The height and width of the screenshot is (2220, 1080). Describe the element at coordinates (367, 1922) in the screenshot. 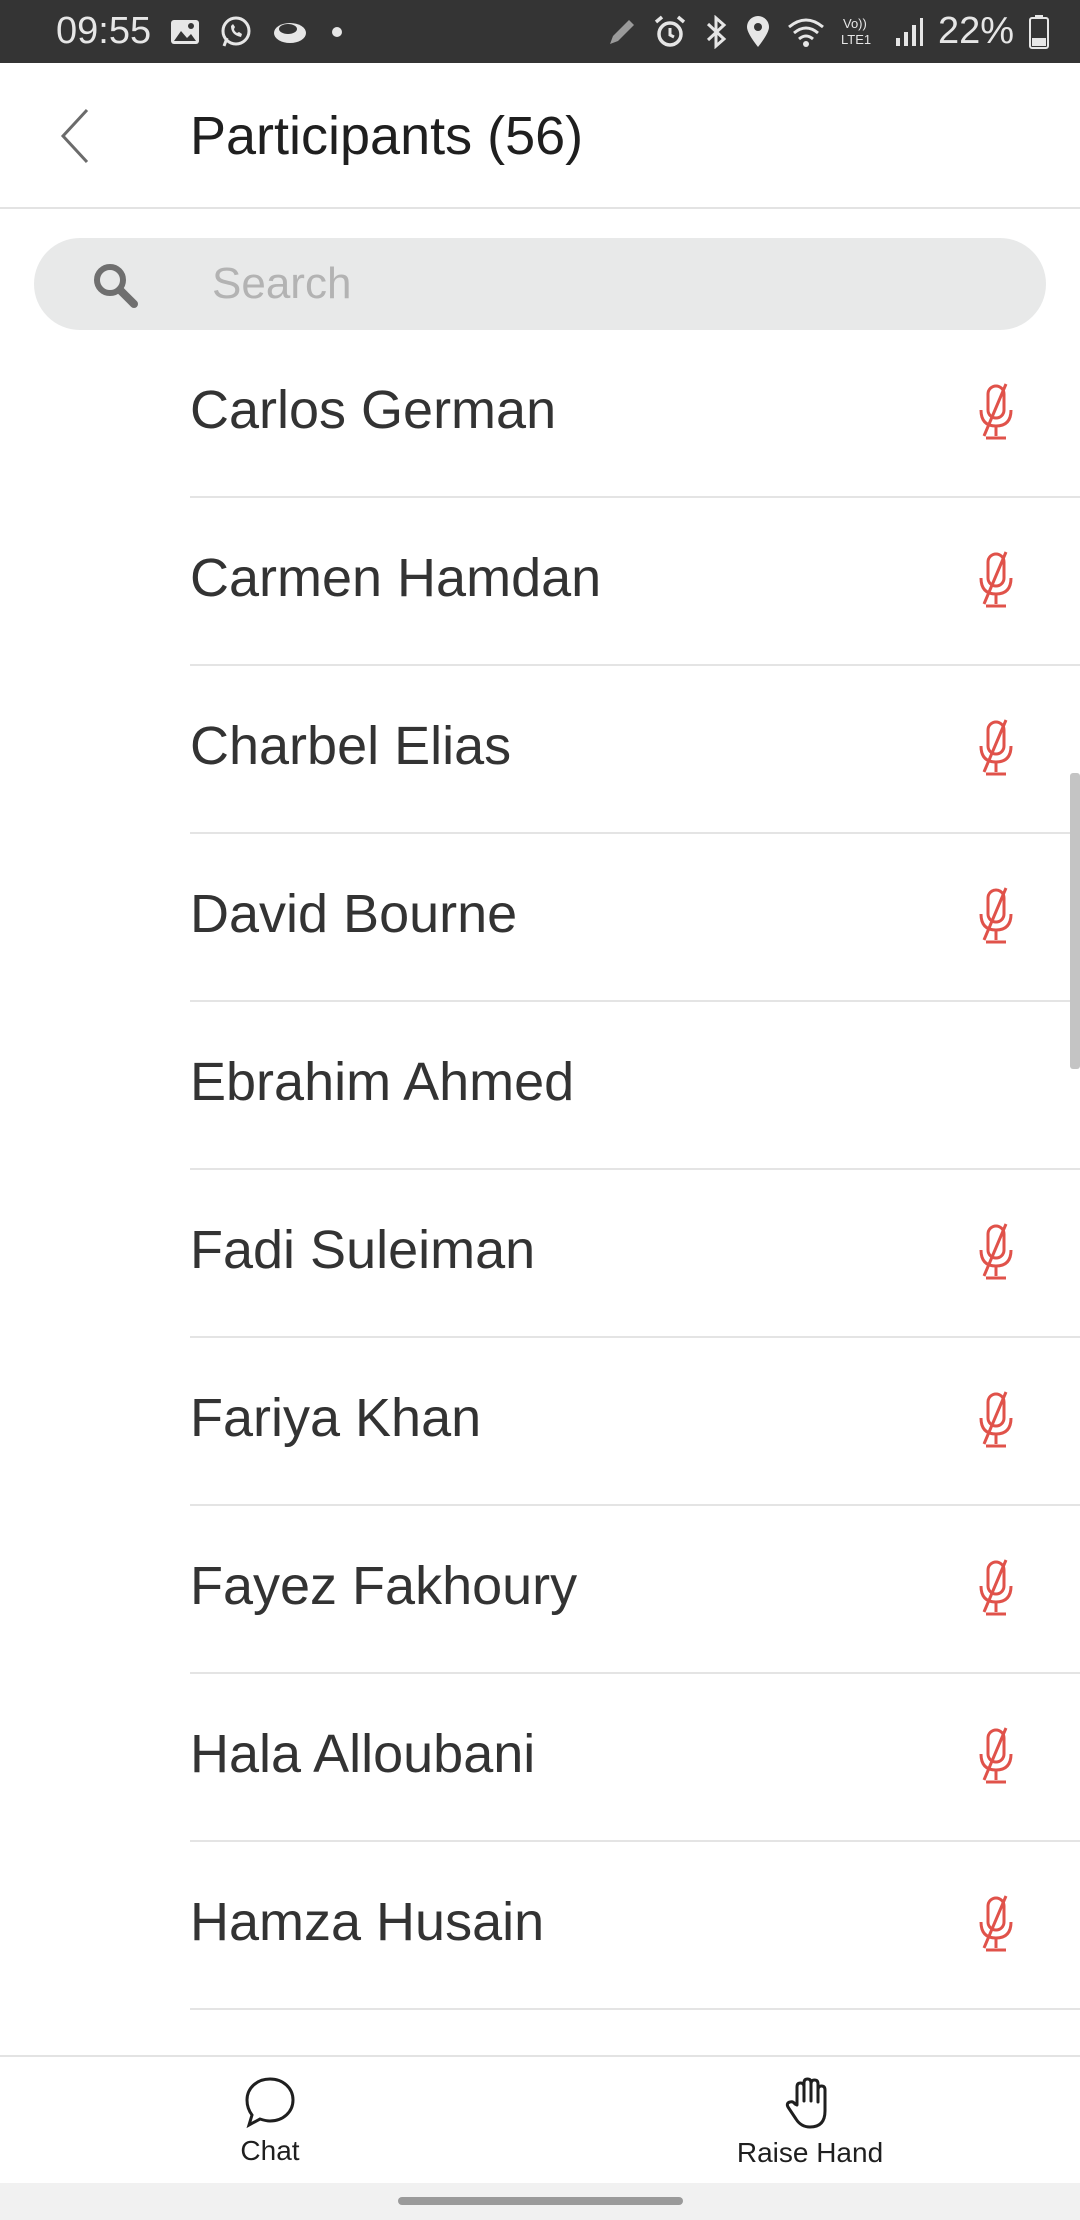

I see `participant-name: Hamza Husain` at that location.